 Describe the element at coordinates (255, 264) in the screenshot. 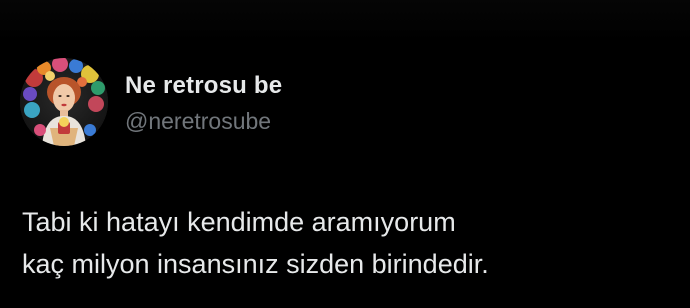

I see `tweet-text-line: kaç milyon insansınız sizden birindedir.` at that location.